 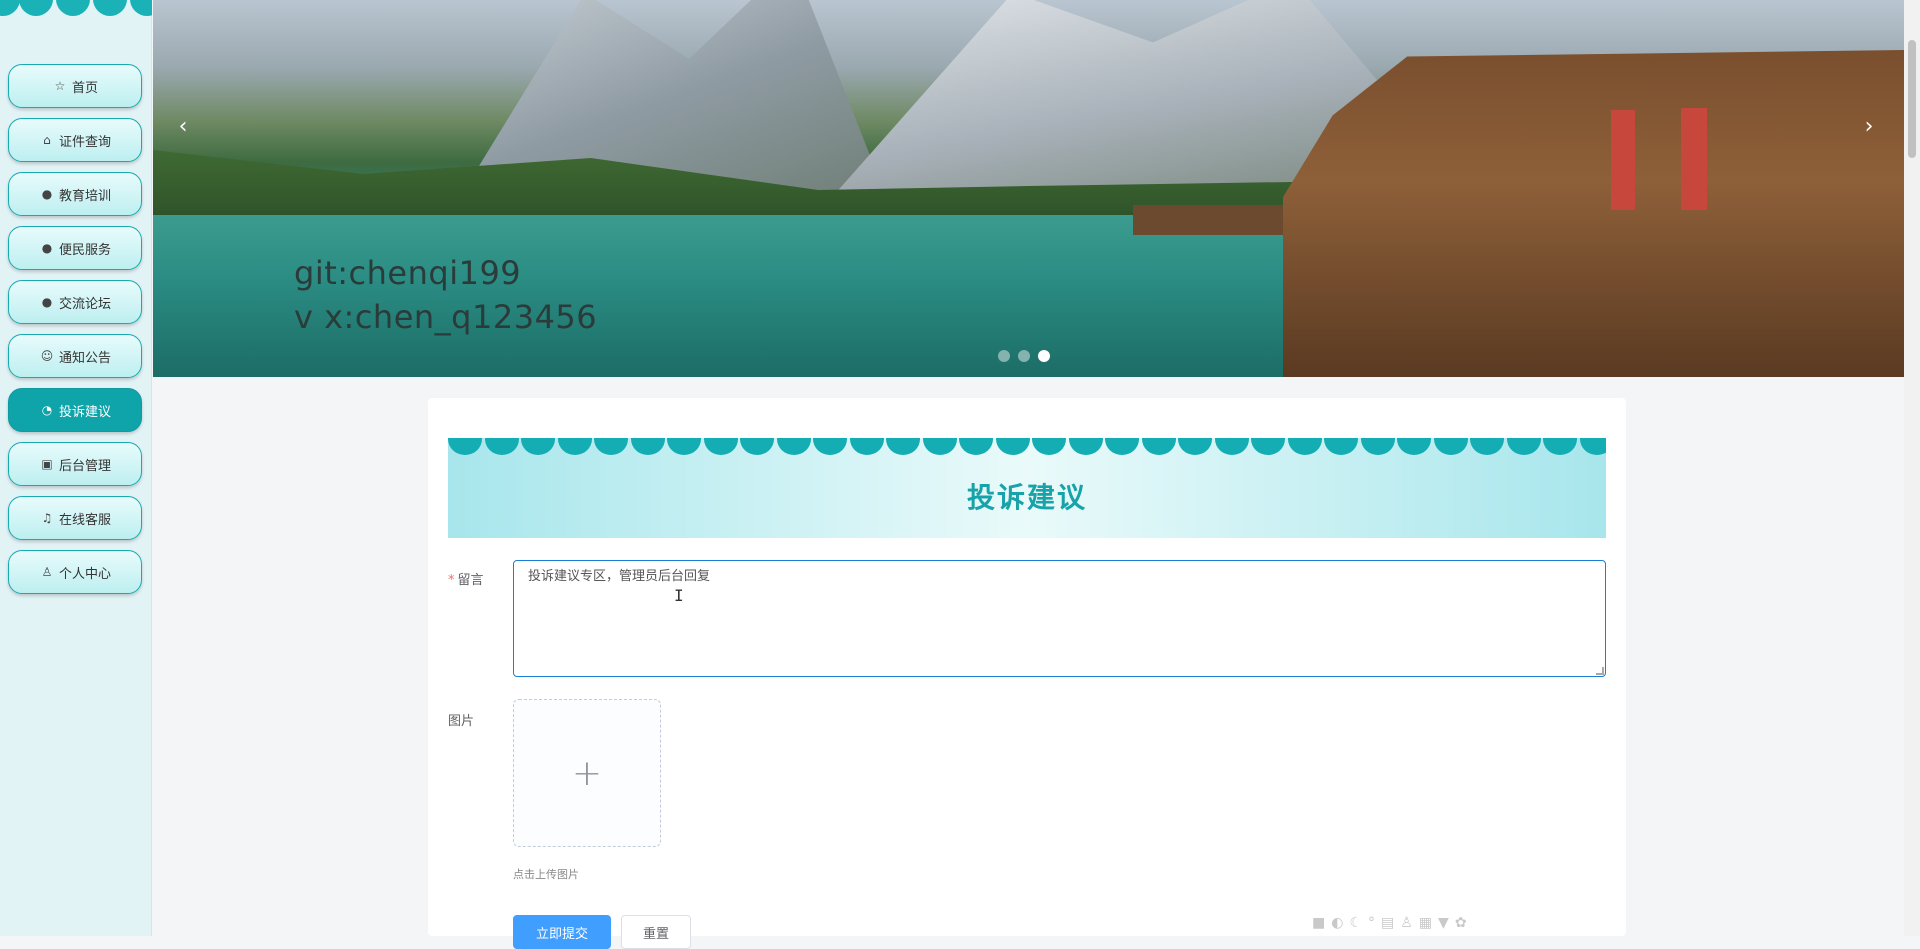 I want to click on page-title: 投诉建议, so click(x=1026, y=497).